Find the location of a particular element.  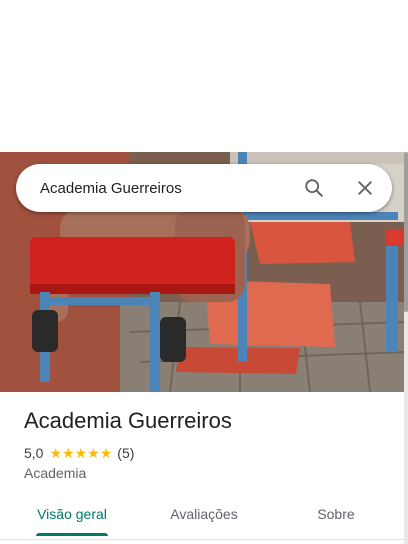

scrollbar-thumb is located at coordinates (406, 232).